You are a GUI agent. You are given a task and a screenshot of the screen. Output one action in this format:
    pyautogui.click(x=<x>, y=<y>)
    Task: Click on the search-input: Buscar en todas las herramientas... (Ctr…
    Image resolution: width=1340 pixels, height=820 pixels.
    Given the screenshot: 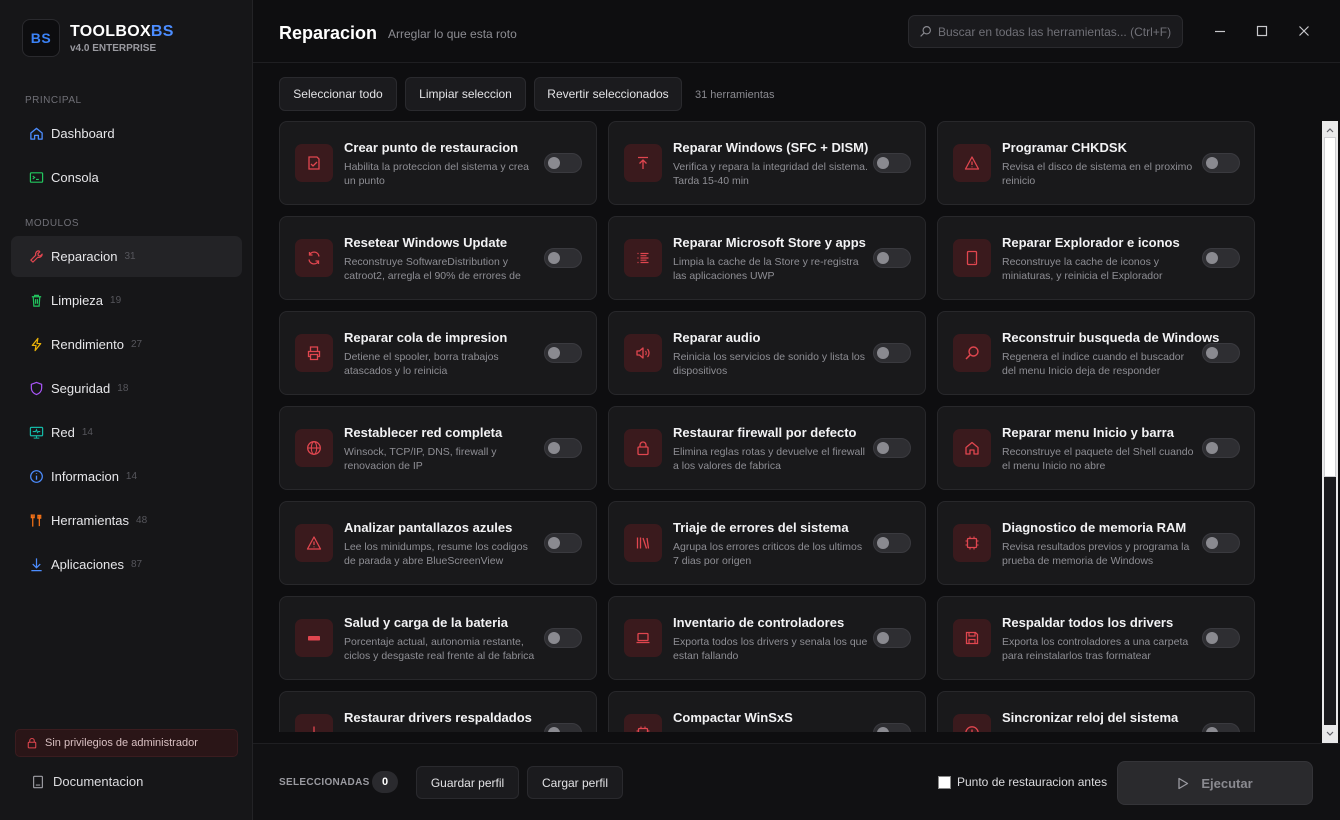 What is the action you would take?
    pyautogui.click(x=1045, y=31)
    